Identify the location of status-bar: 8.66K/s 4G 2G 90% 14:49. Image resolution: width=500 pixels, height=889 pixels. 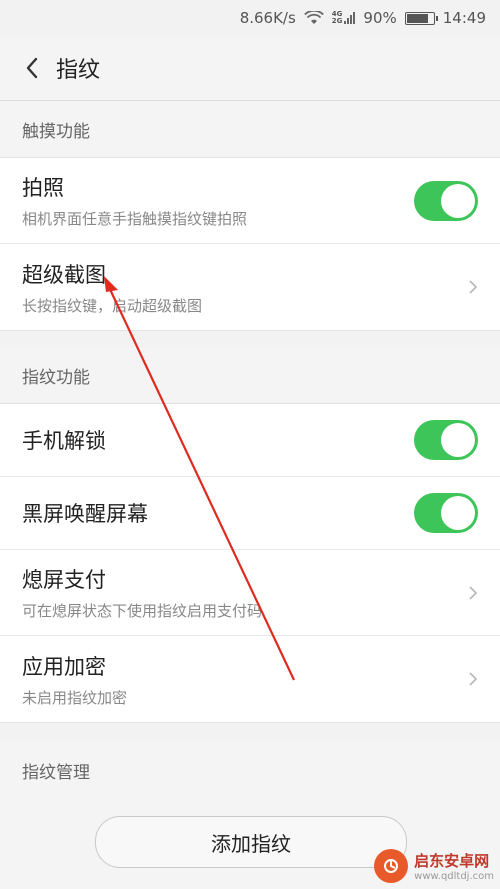
(250, 18).